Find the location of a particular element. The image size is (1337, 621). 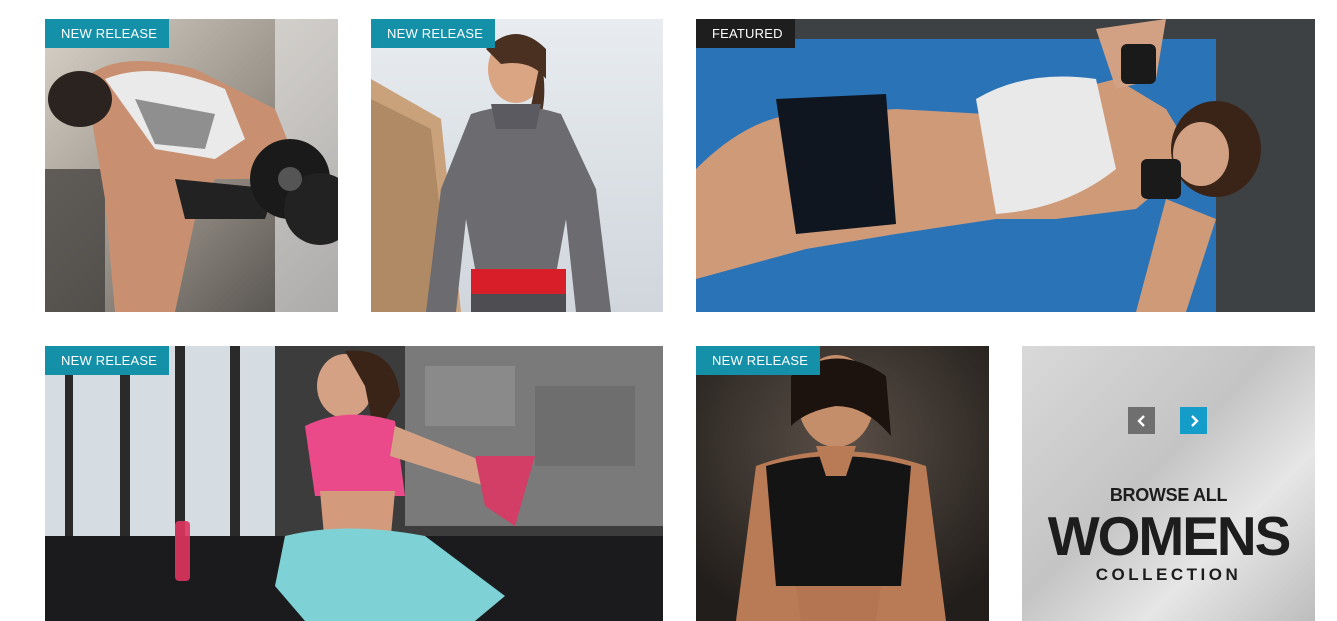

chevron-left-icon is located at coordinates (1141, 420).